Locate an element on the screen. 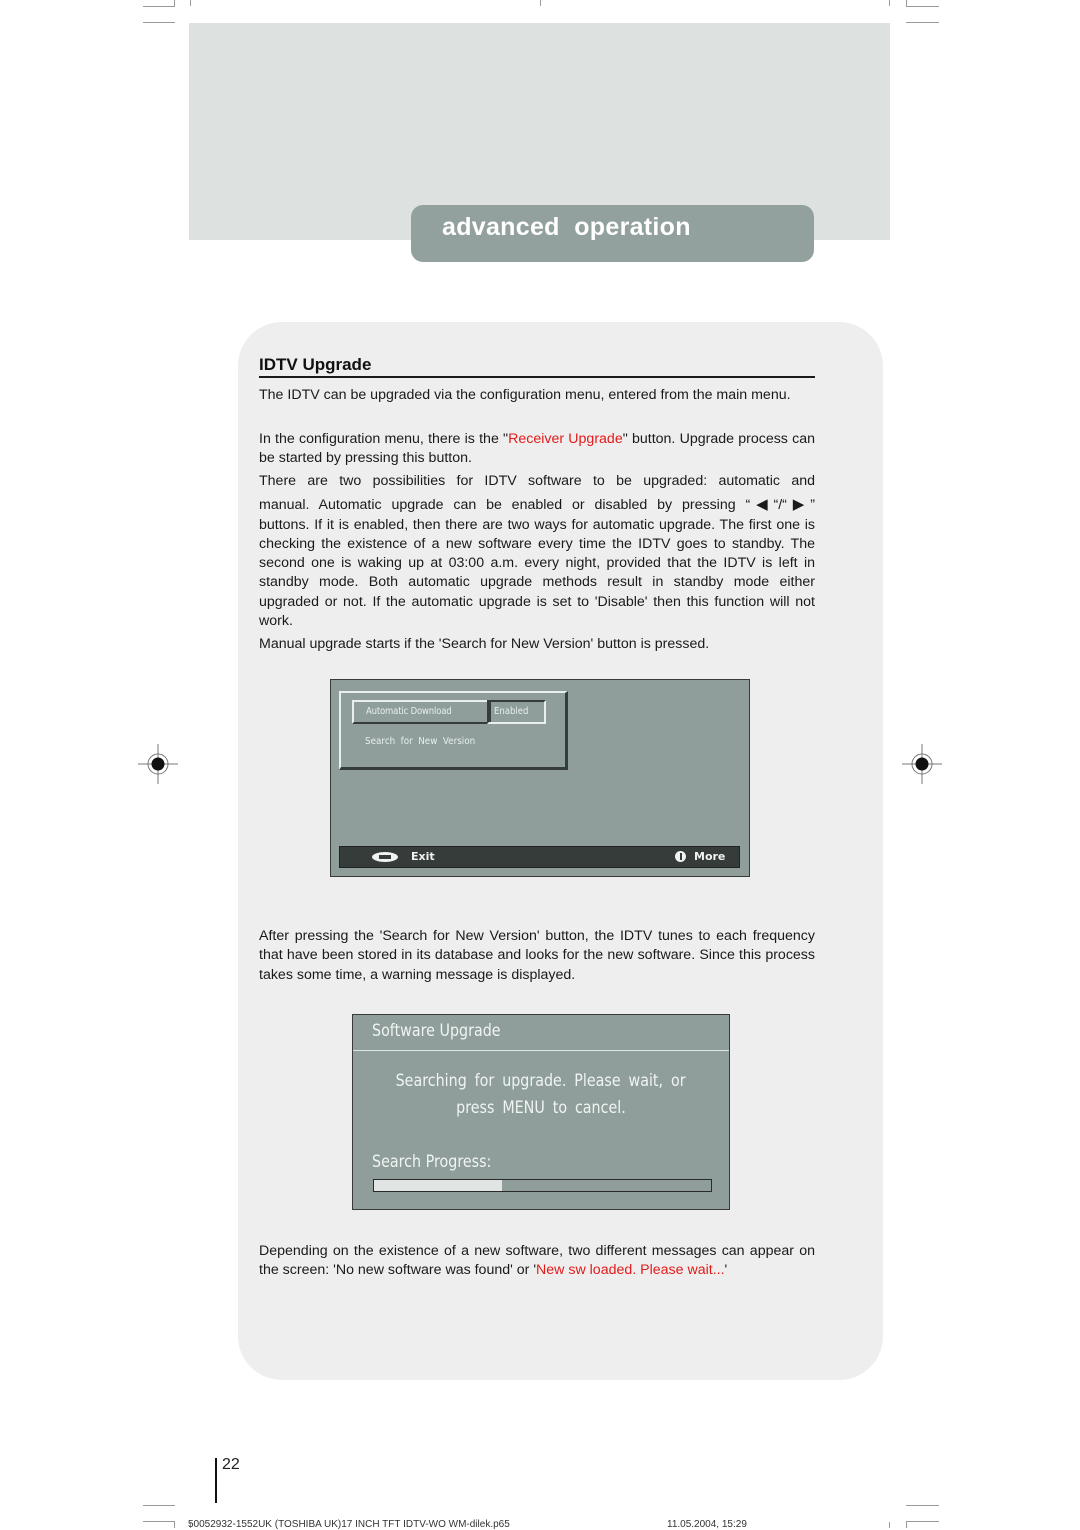 The height and width of the screenshot is (1530, 1080). search-new-version-item: Search for New Version is located at coordinates (427, 741).